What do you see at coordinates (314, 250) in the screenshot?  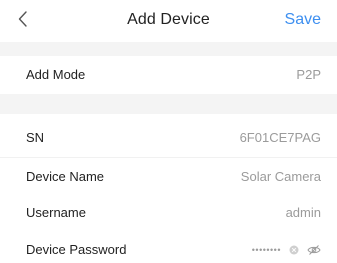 I see `eye-off-icon` at bounding box center [314, 250].